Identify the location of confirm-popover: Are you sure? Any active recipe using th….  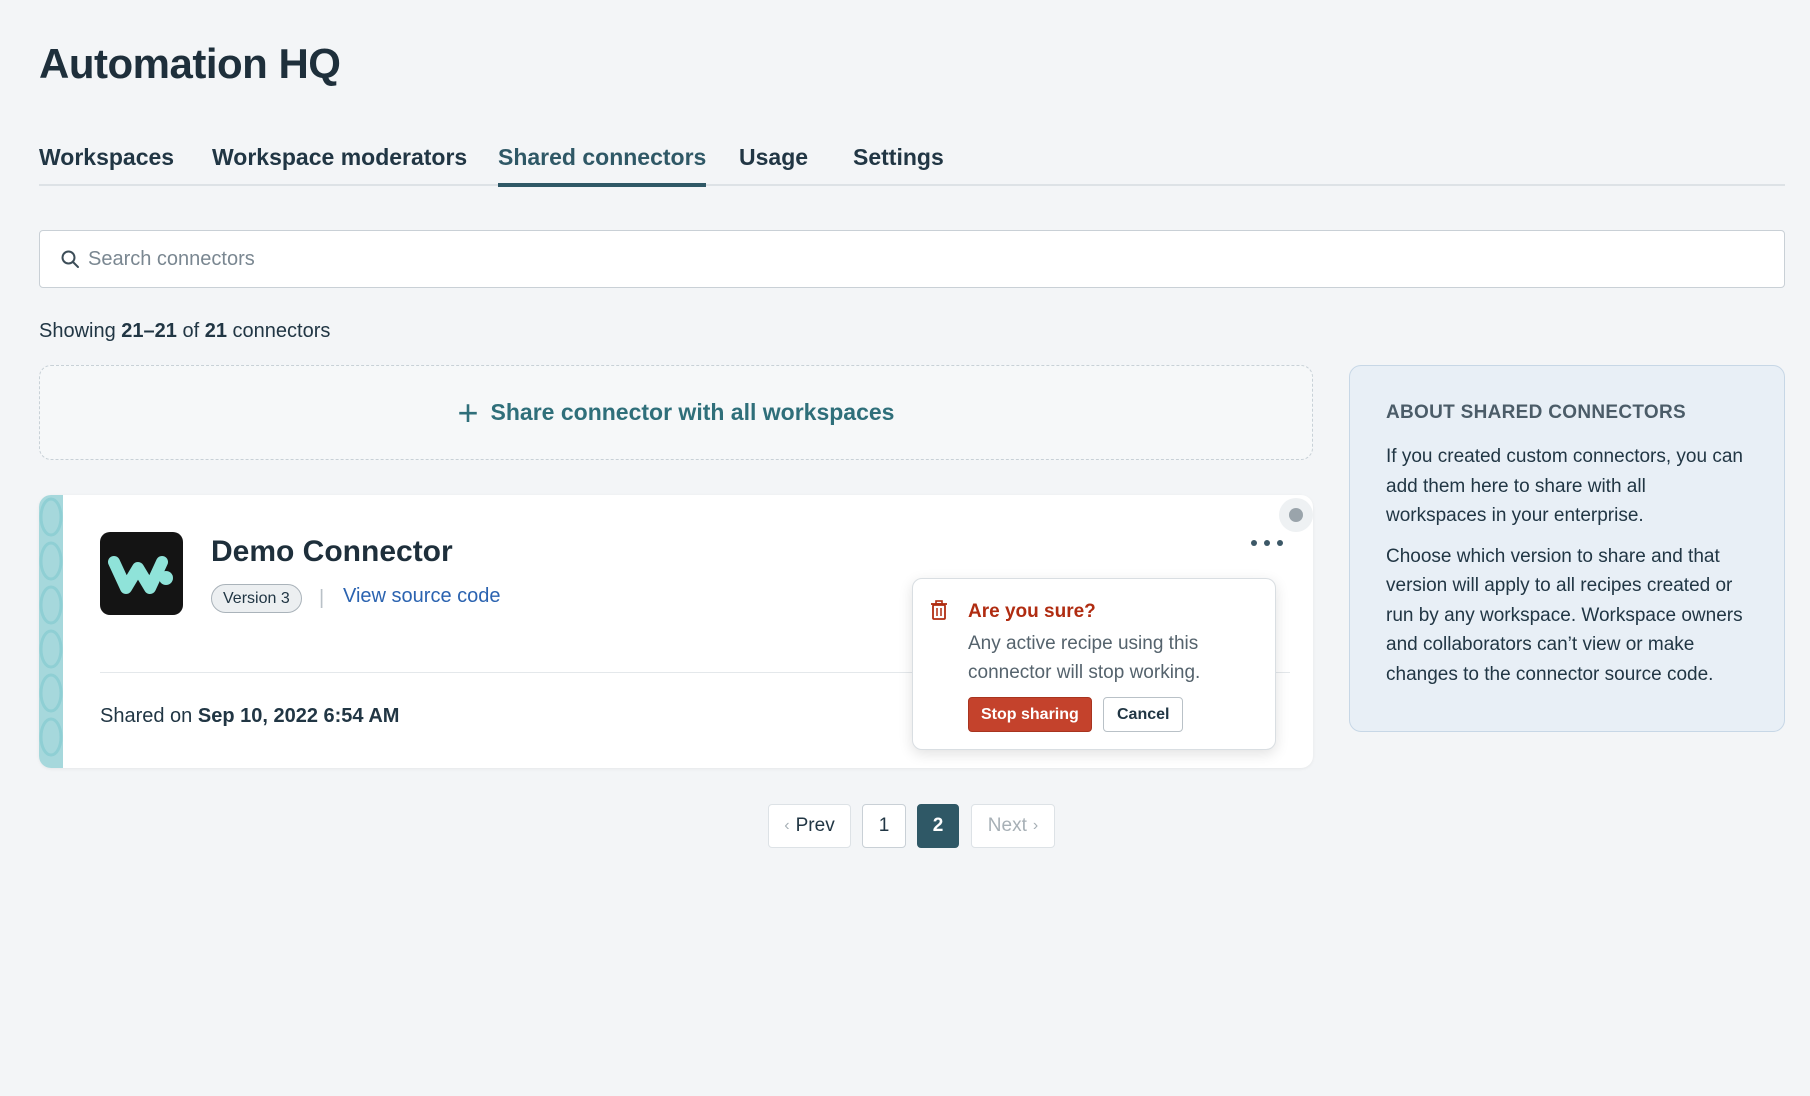
(1094, 664).